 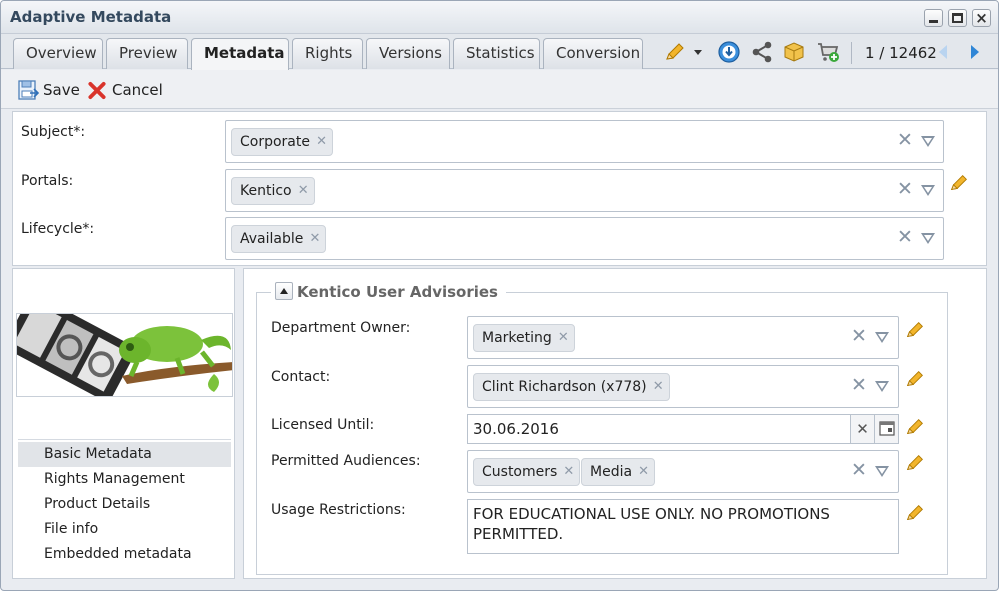 I want to click on share-icon, so click(x=762, y=52).